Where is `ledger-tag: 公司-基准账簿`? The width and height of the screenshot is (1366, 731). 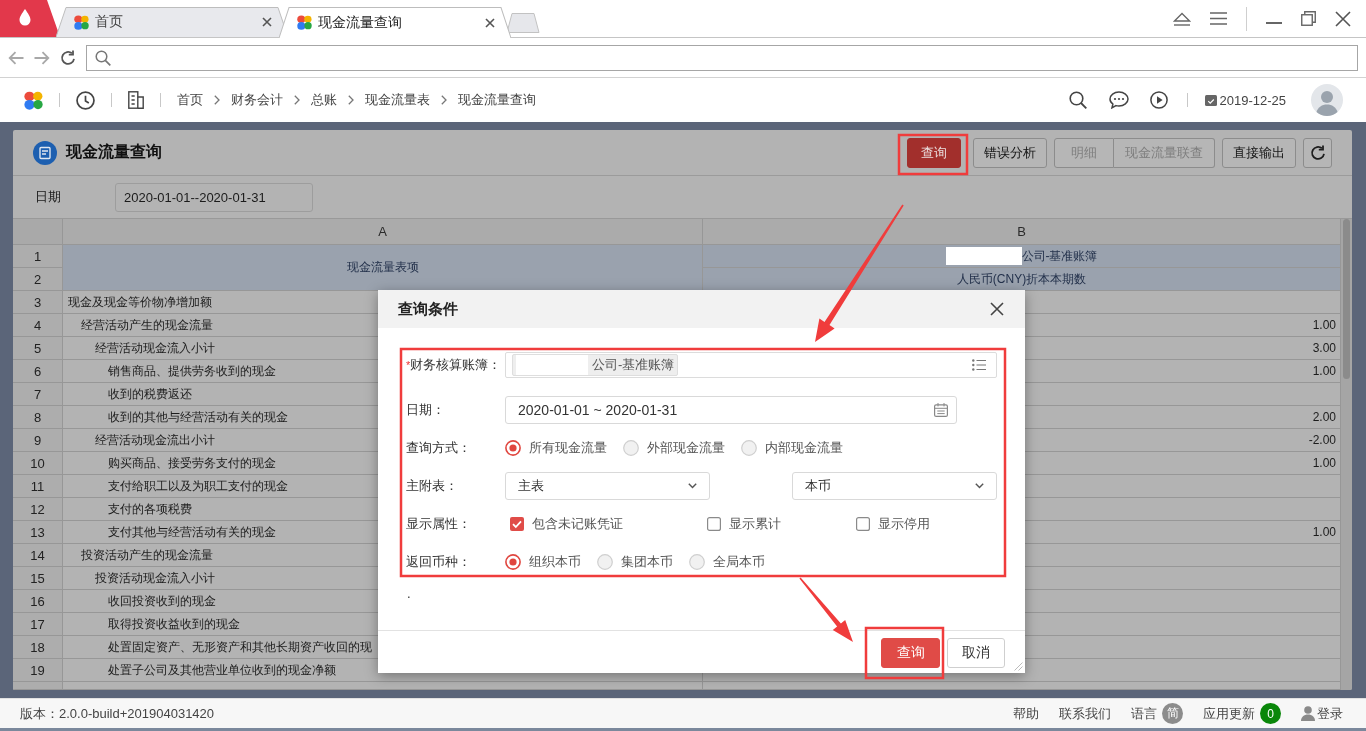
ledger-tag: 公司-基准账簿 is located at coordinates (595, 365).